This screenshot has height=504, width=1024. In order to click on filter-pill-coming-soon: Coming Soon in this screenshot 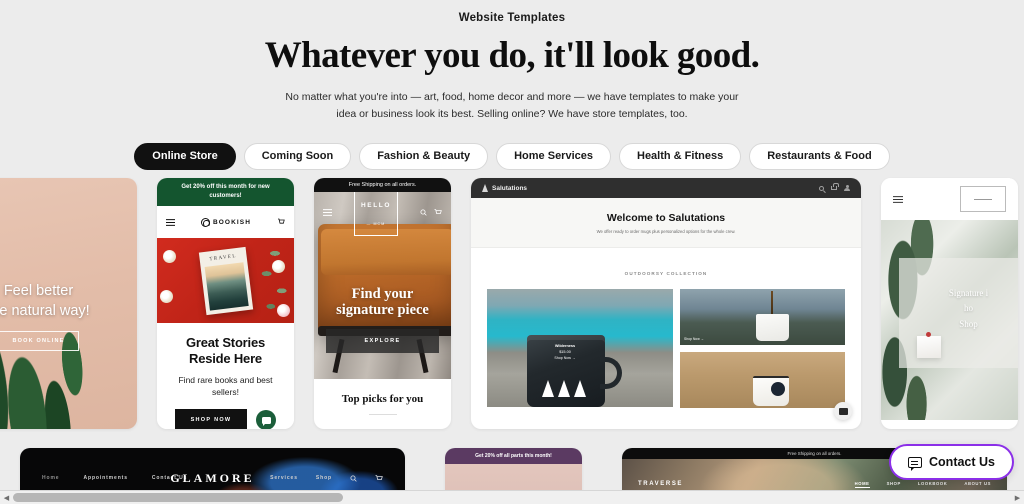, I will do `click(297, 157)`.